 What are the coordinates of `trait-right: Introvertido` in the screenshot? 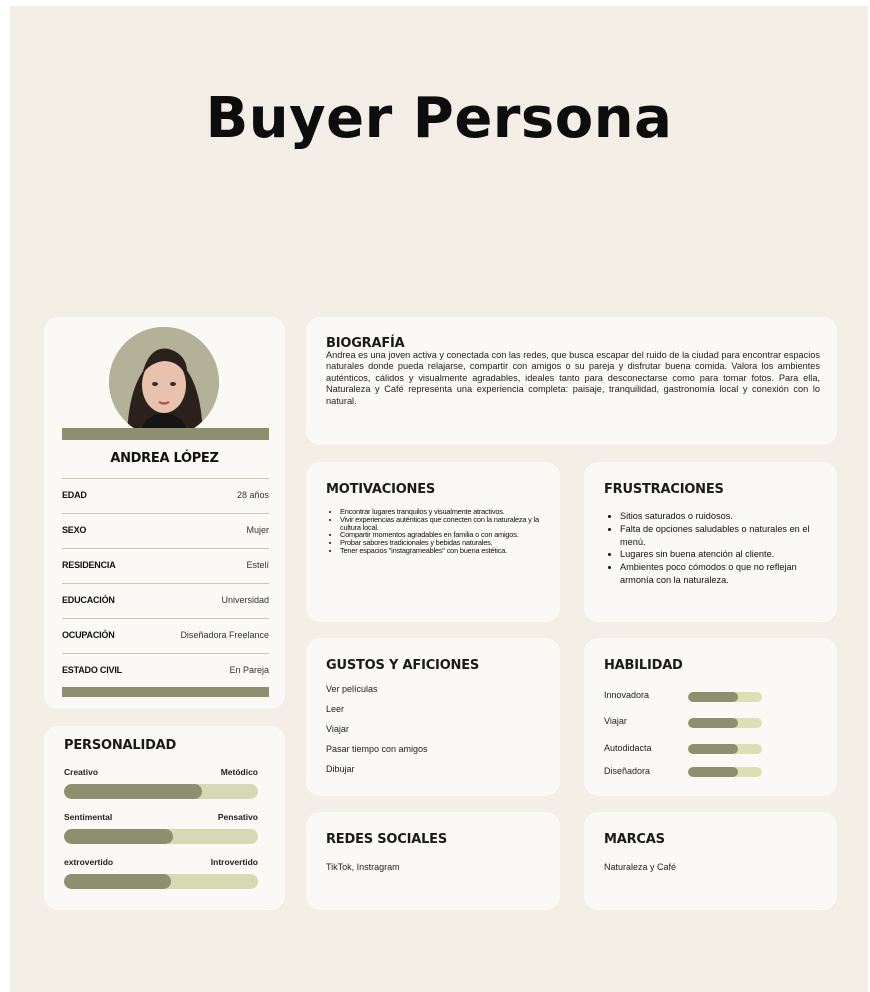 It's located at (234, 862).